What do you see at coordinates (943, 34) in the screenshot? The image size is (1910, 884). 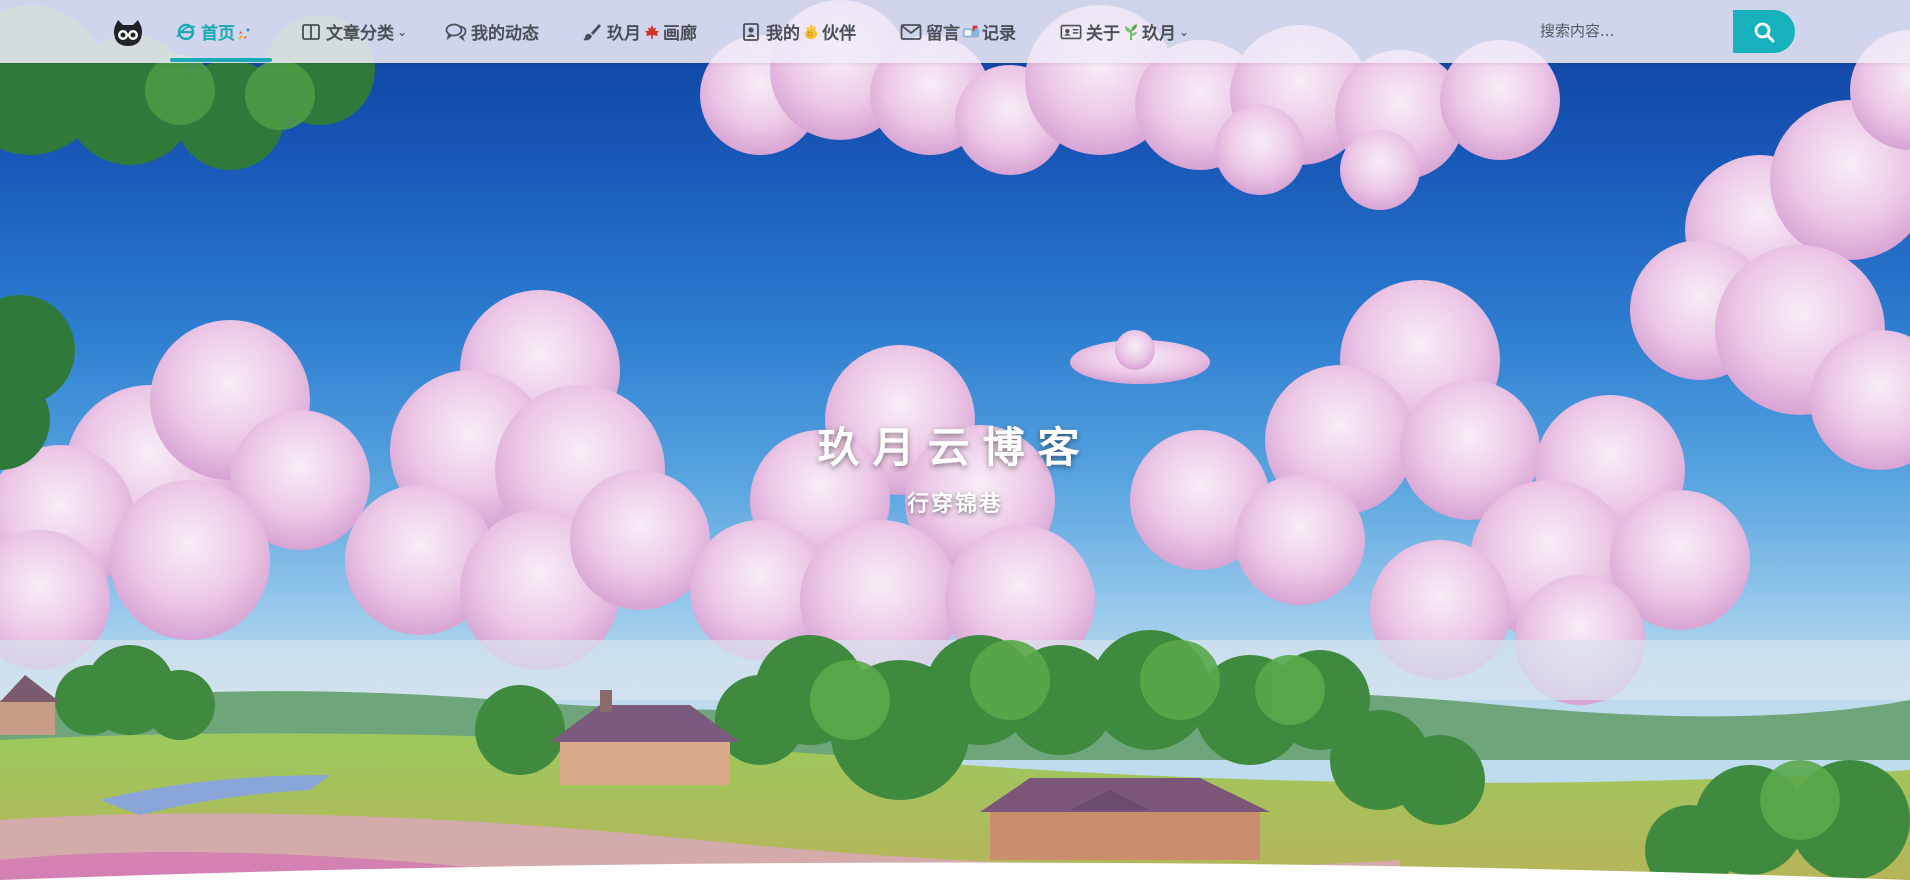 I see `nav-guestbook-label-a: 留言` at bounding box center [943, 34].